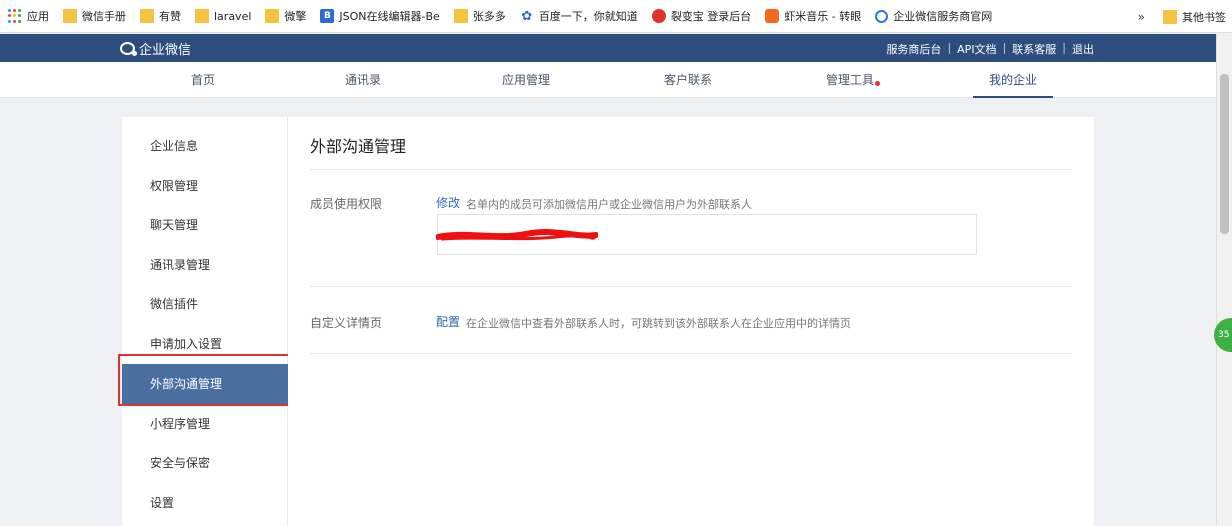 This screenshot has height=526, width=1232. Describe the element at coordinates (527, 16) in the screenshot. I see `baidu-paw-icon: ✿` at that location.